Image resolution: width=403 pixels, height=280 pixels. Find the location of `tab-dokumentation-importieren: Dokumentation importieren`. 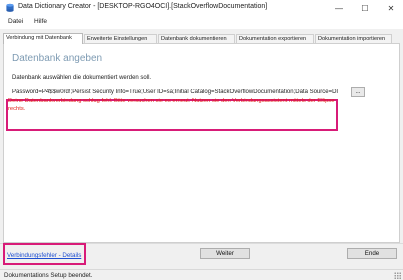

tab-dokumentation-importieren: Dokumentation importieren is located at coordinates (353, 38).